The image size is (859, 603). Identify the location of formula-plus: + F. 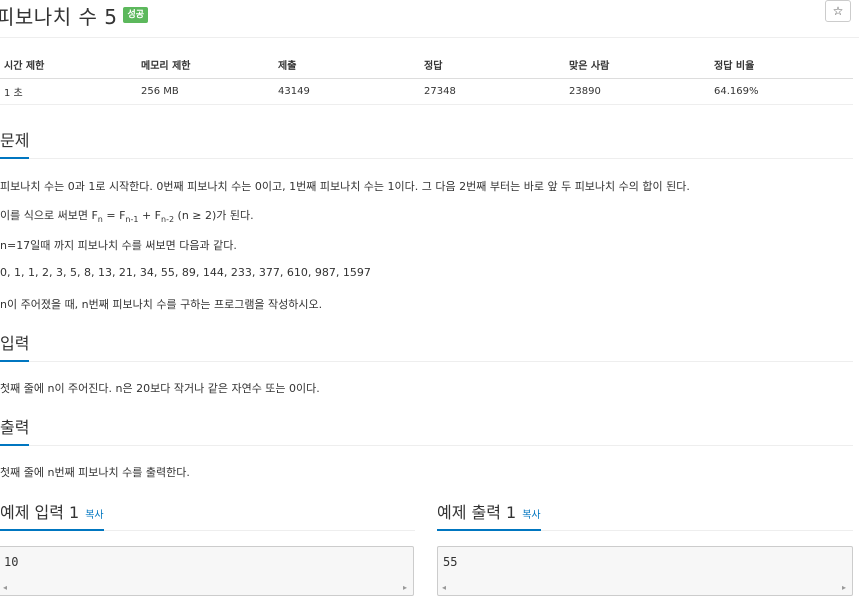
(149, 215).